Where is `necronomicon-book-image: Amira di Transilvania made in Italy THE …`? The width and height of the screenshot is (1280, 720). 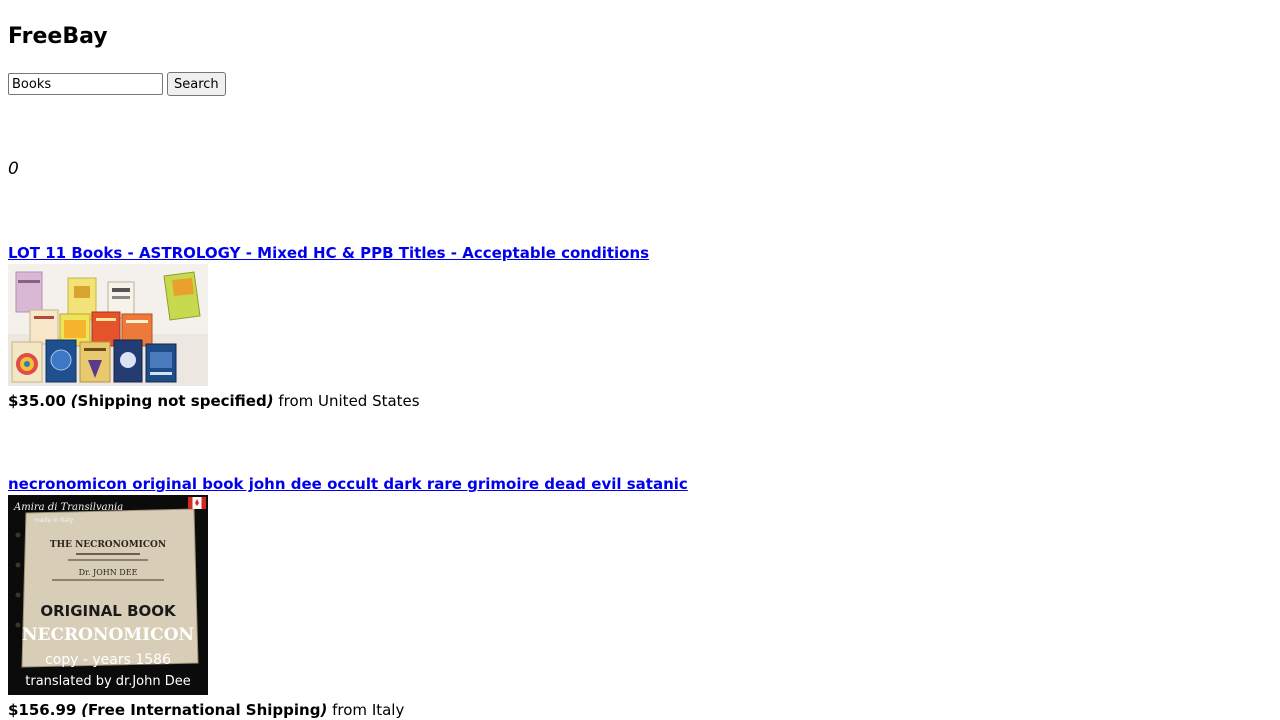 necronomicon-book-image: Amira di Transilvania made in Italy THE … is located at coordinates (108, 595).